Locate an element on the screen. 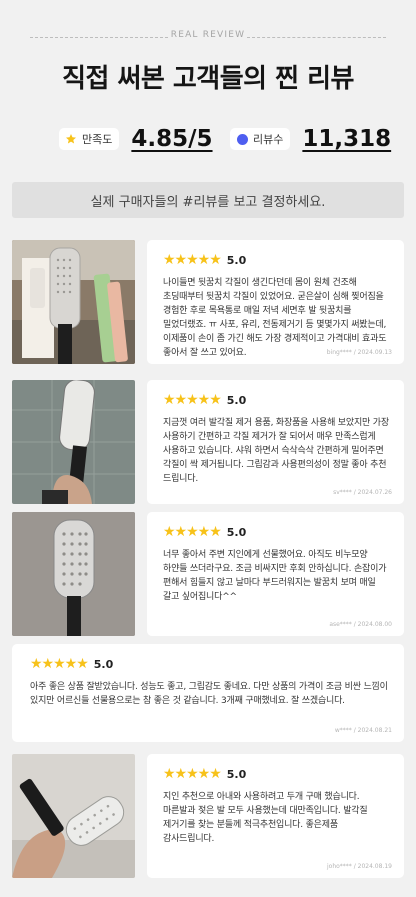 The height and width of the screenshot is (897, 416). review-count-pill: 리뷰수 is located at coordinates (260, 139).